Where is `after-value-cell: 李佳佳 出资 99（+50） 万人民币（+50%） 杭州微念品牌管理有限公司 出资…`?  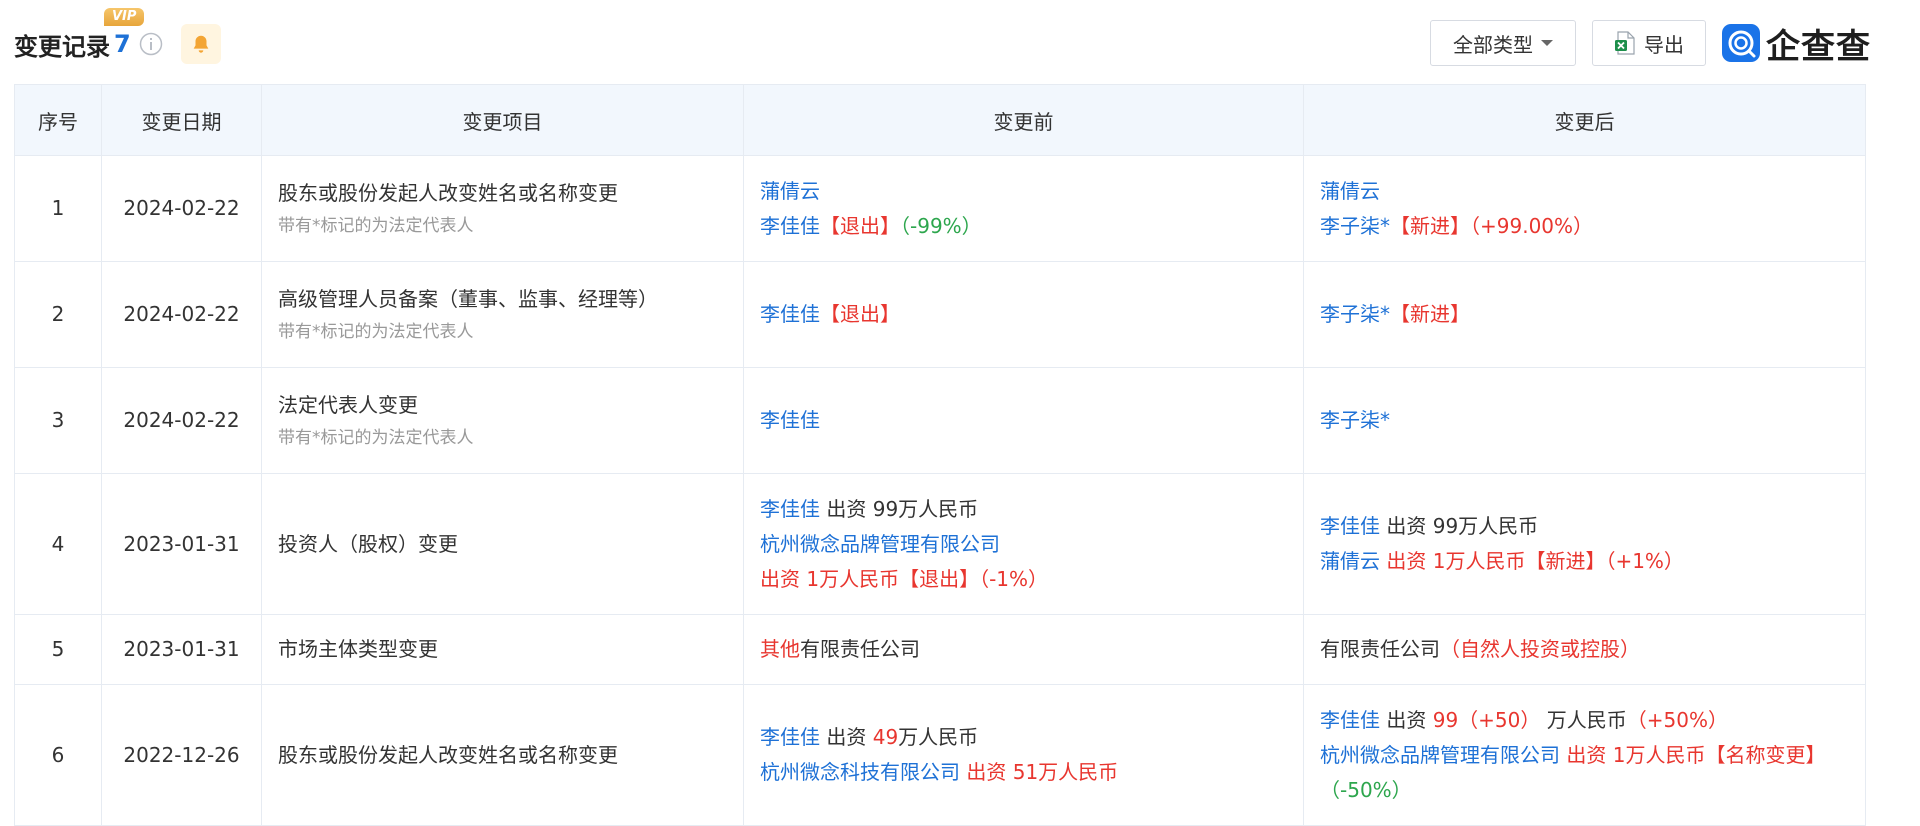
after-value-cell: 李佳佳 出资 99（+50） 万人民币（+50%） 杭州微念品牌管理有限公司 出资… is located at coordinates (1584, 755).